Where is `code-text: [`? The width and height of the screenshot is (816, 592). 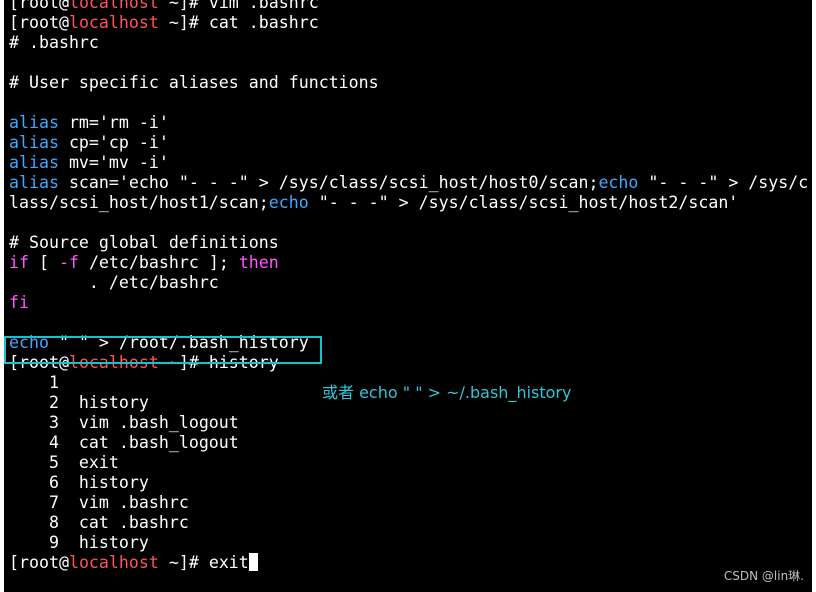 code-text: [ is located at coordinates (43, 262).